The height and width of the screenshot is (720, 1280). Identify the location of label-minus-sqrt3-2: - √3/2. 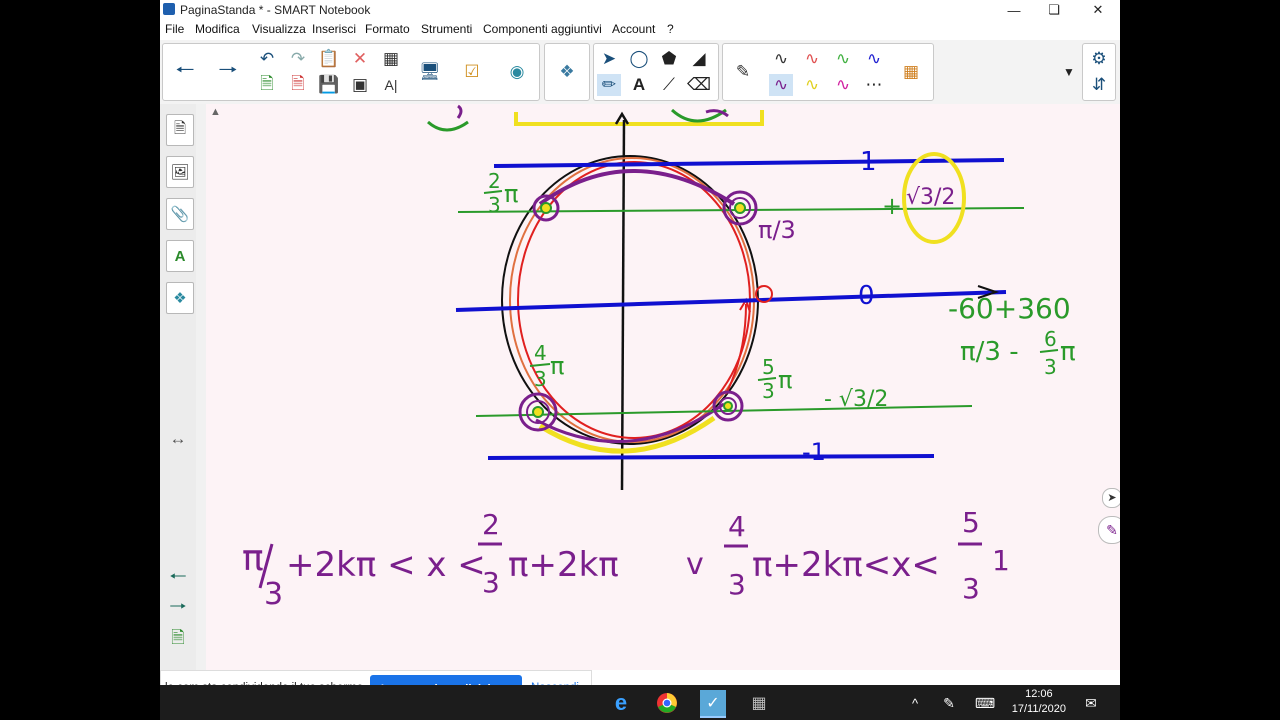
(856, 399).